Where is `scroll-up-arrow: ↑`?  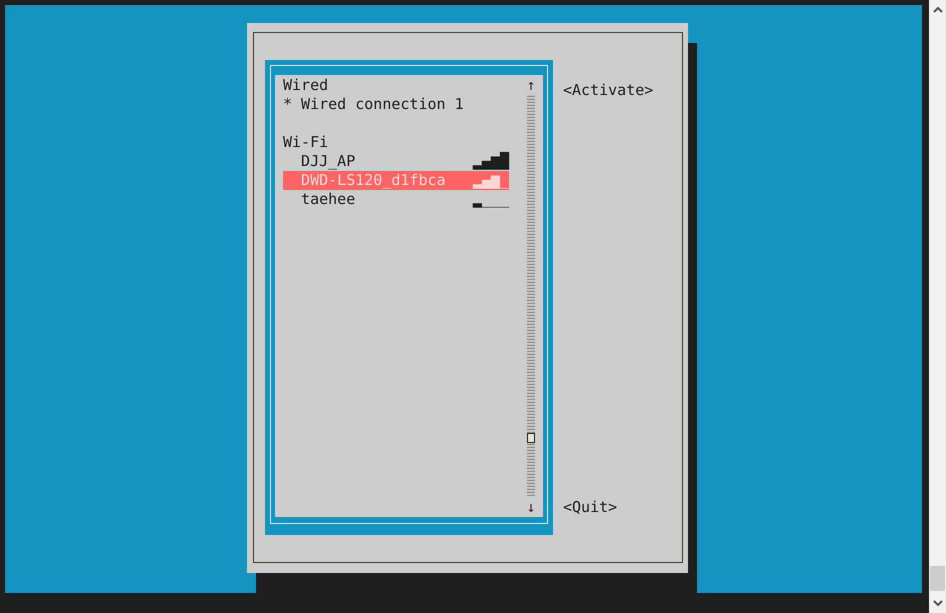 scroll-up-arrow: ↑ is located at coordinates (531, 85).